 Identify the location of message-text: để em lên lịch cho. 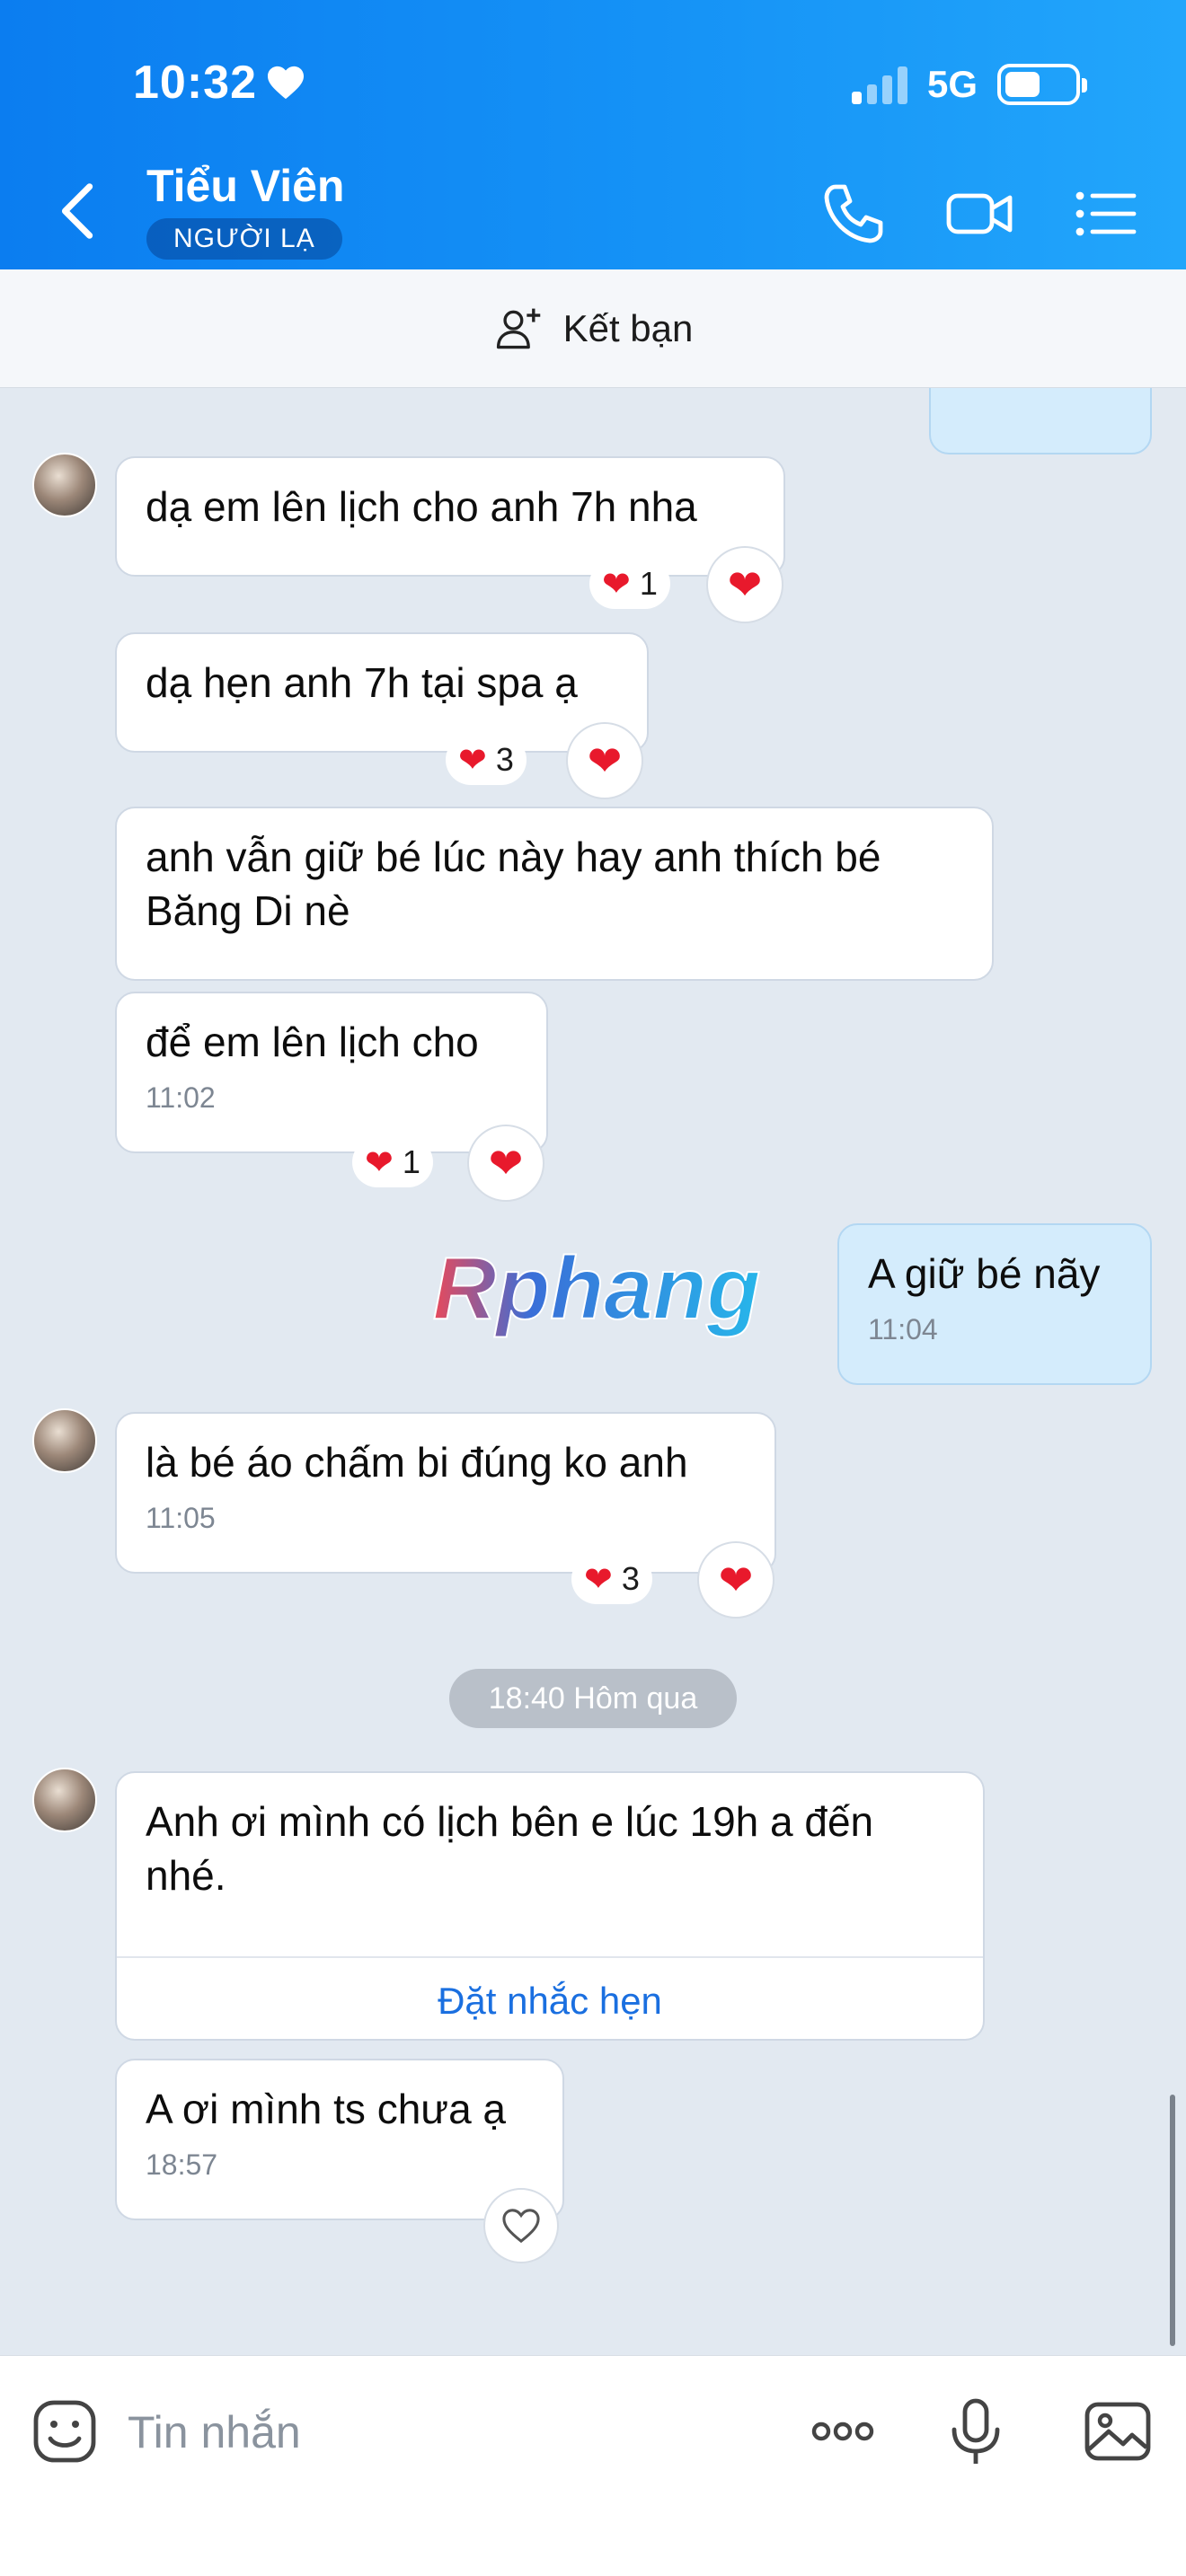
(312, 1042).